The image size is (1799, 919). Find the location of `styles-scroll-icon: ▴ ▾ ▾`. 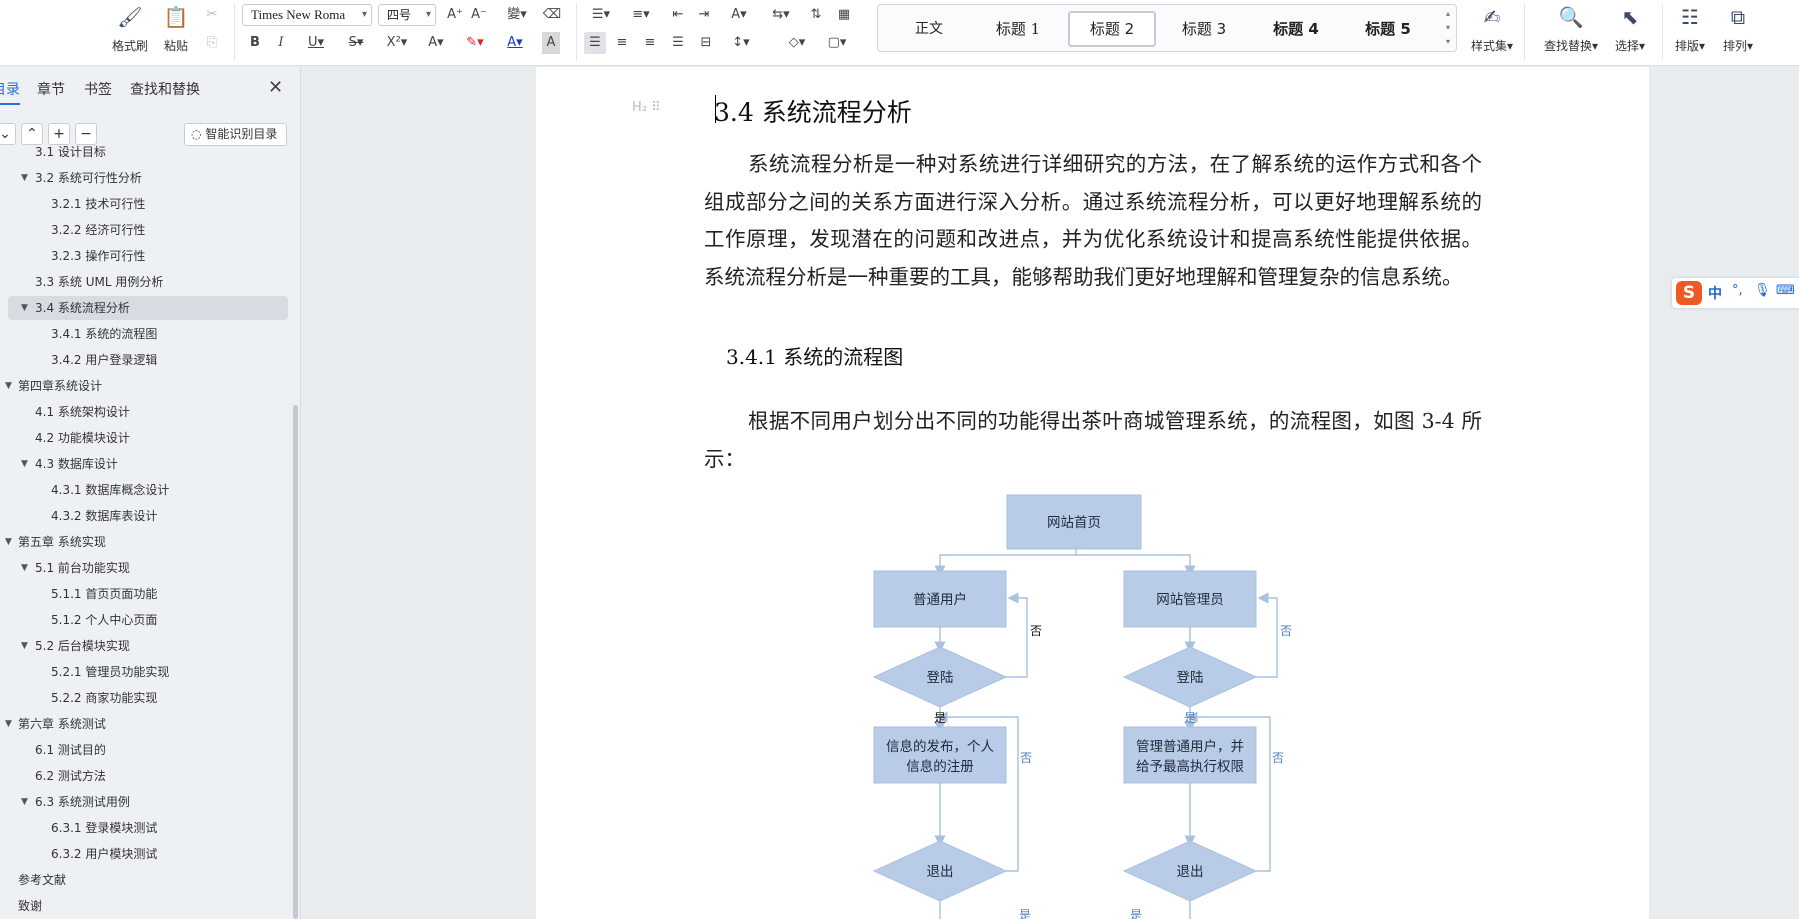

styles-scroll-icon: ▴ ▾ ▾ is located at coordinates (1448, 28).